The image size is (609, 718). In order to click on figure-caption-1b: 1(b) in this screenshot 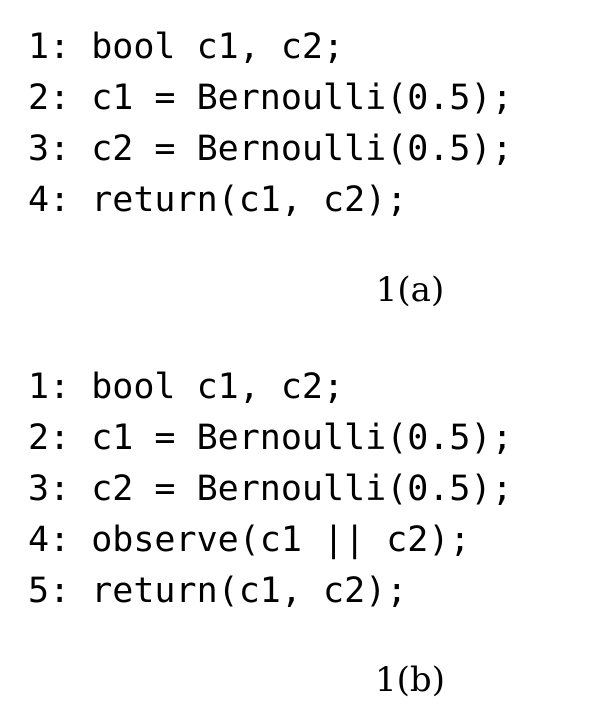, I will do `click(410, 680)`.